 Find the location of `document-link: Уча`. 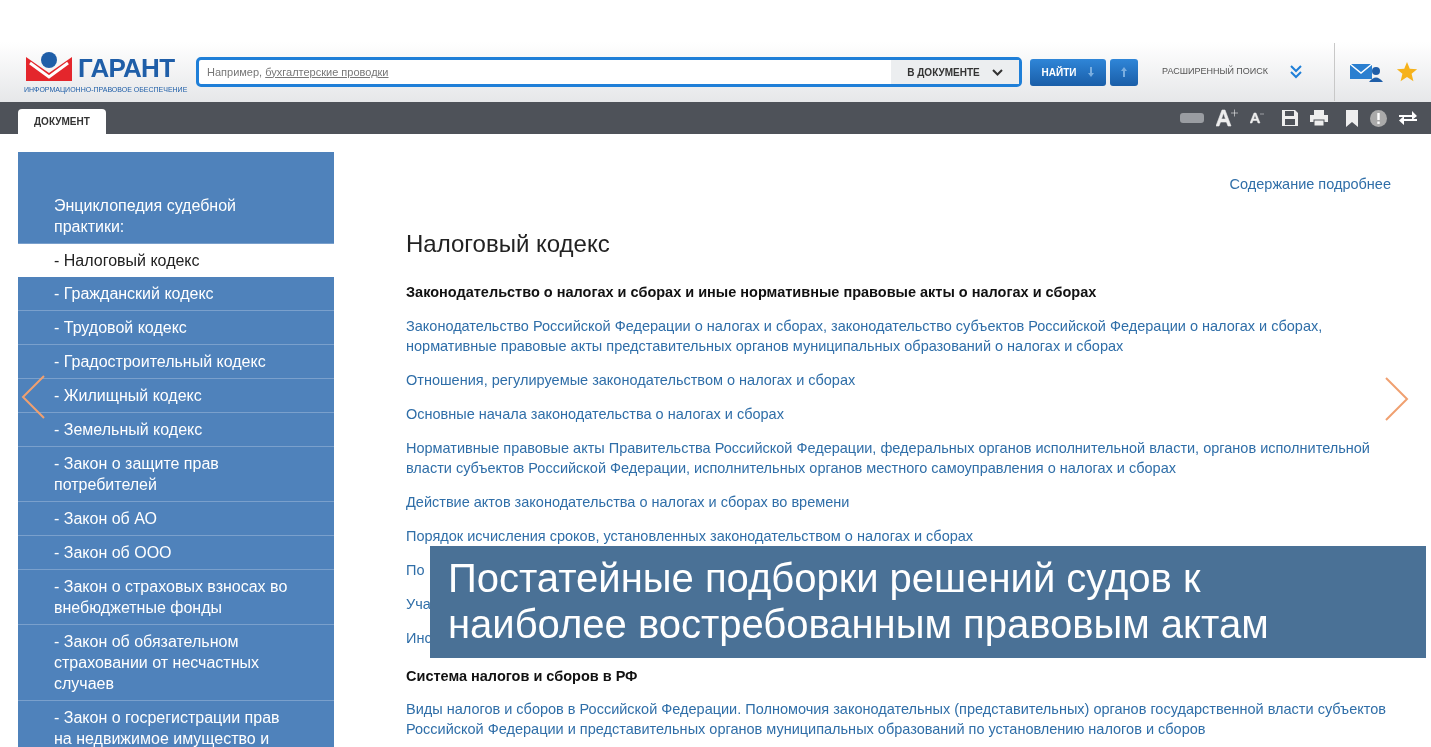

document-link: Уча is located at coordinates (418, 603).